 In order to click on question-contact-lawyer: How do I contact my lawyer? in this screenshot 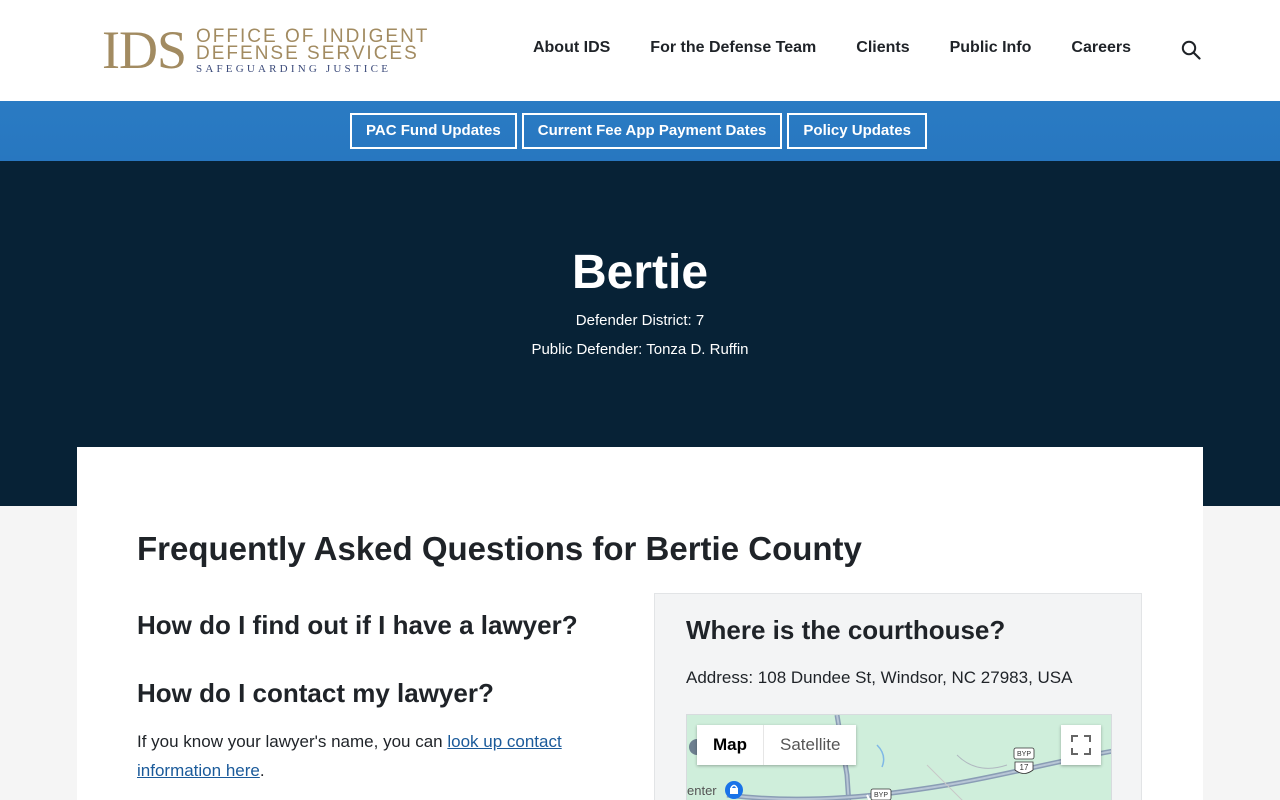, I will do `click(315, 693)`.